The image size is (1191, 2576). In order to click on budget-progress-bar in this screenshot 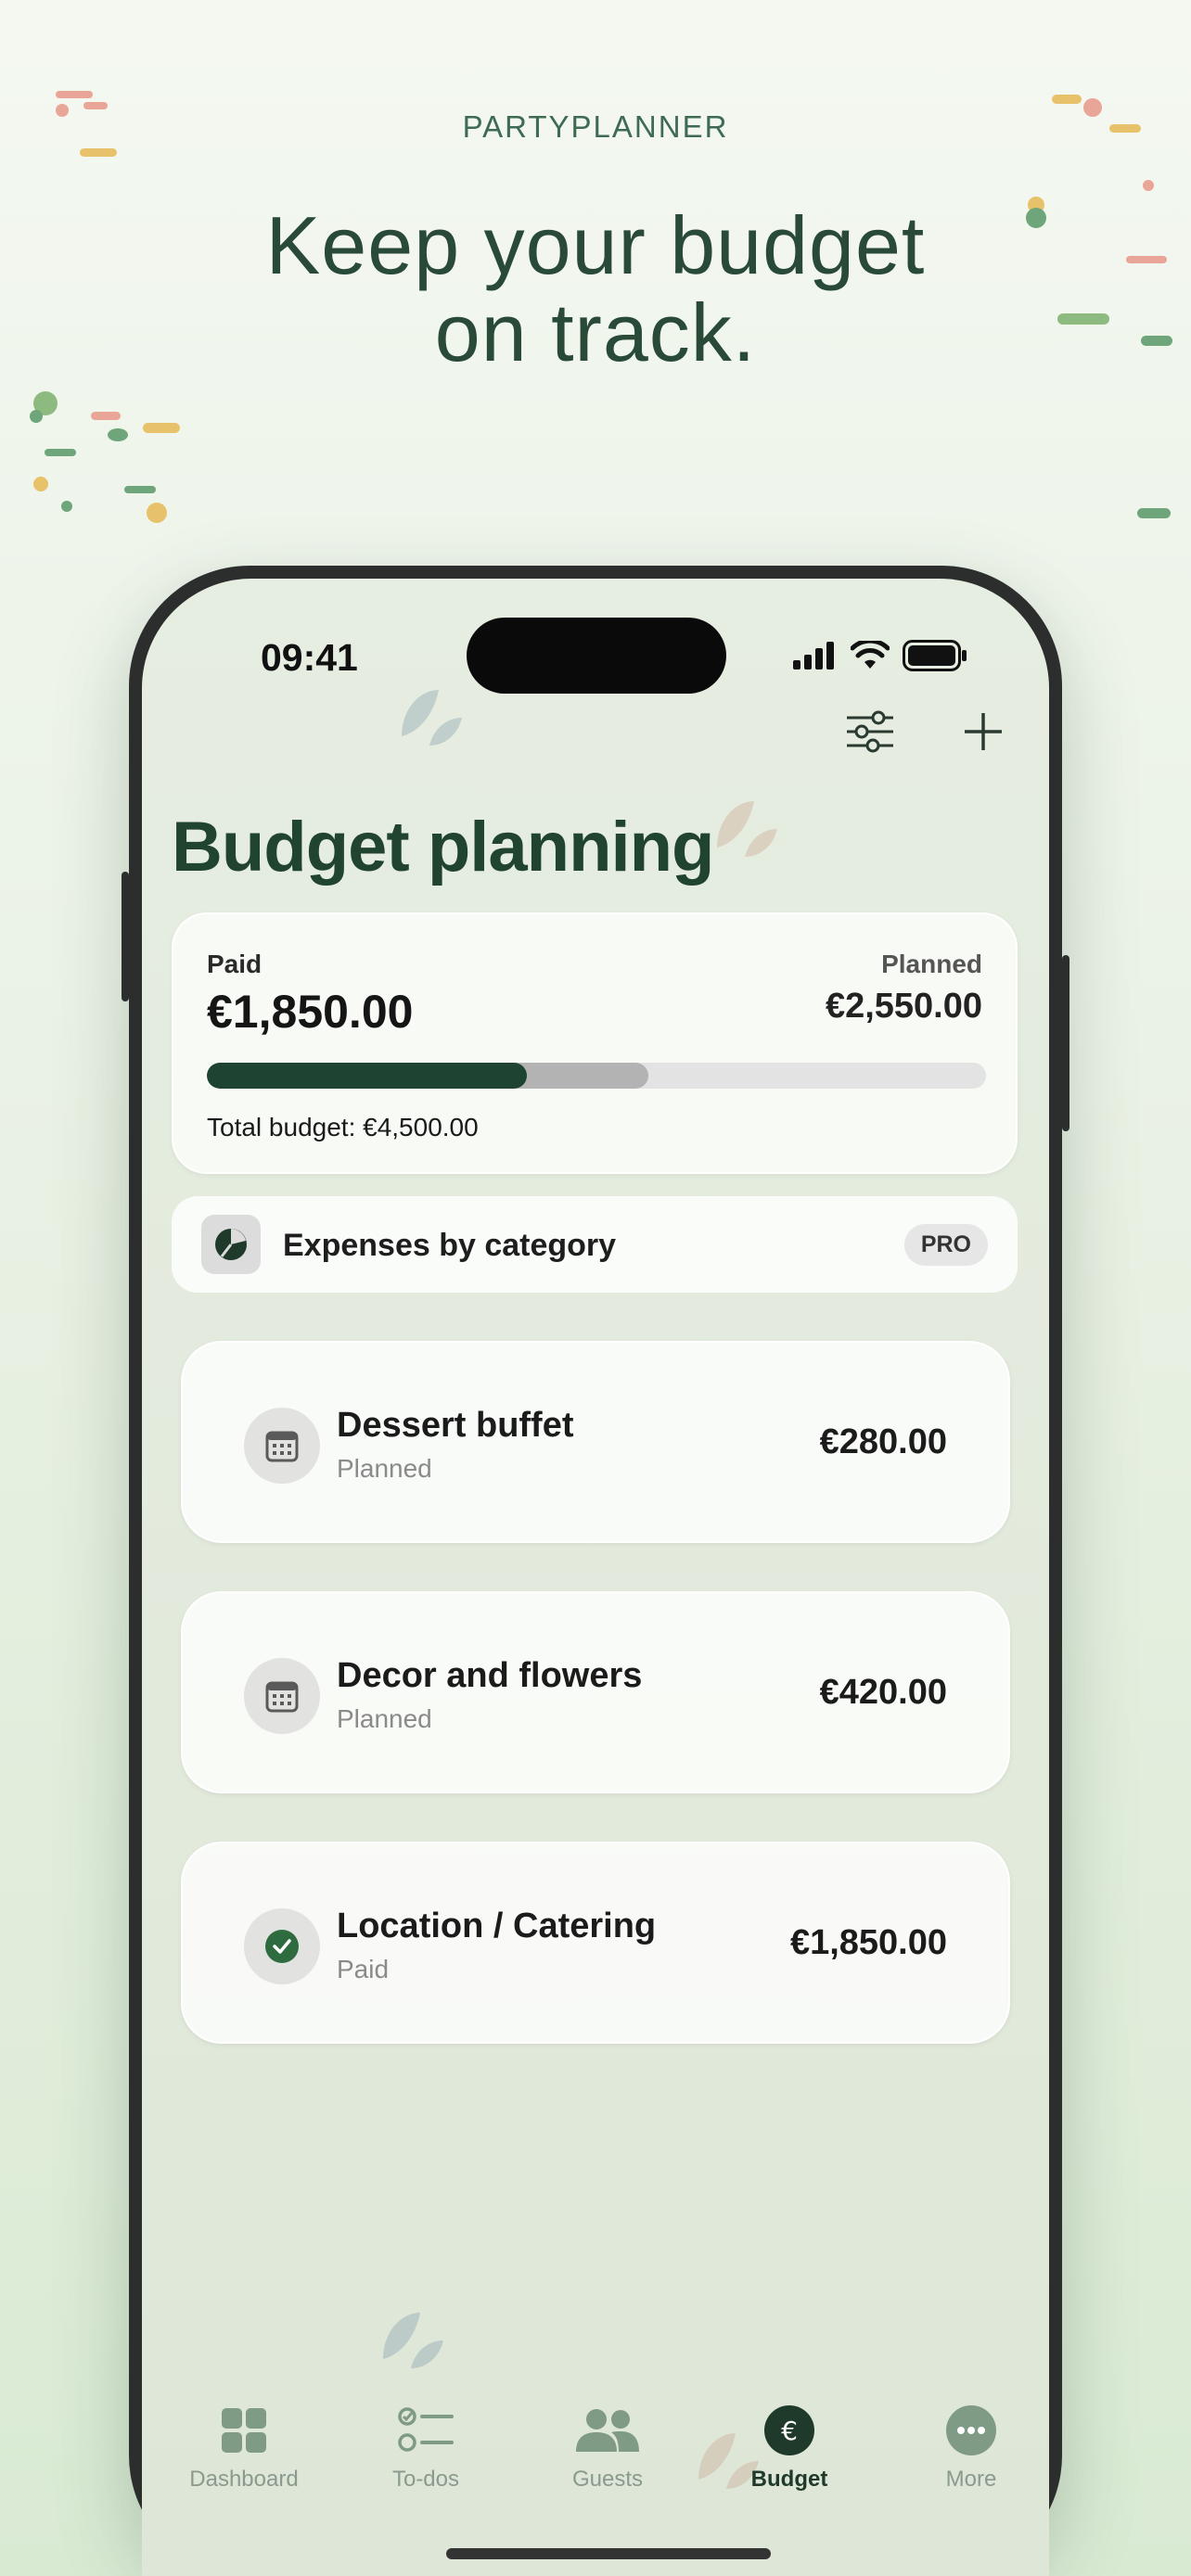, I will do `click(597, 1076)`.